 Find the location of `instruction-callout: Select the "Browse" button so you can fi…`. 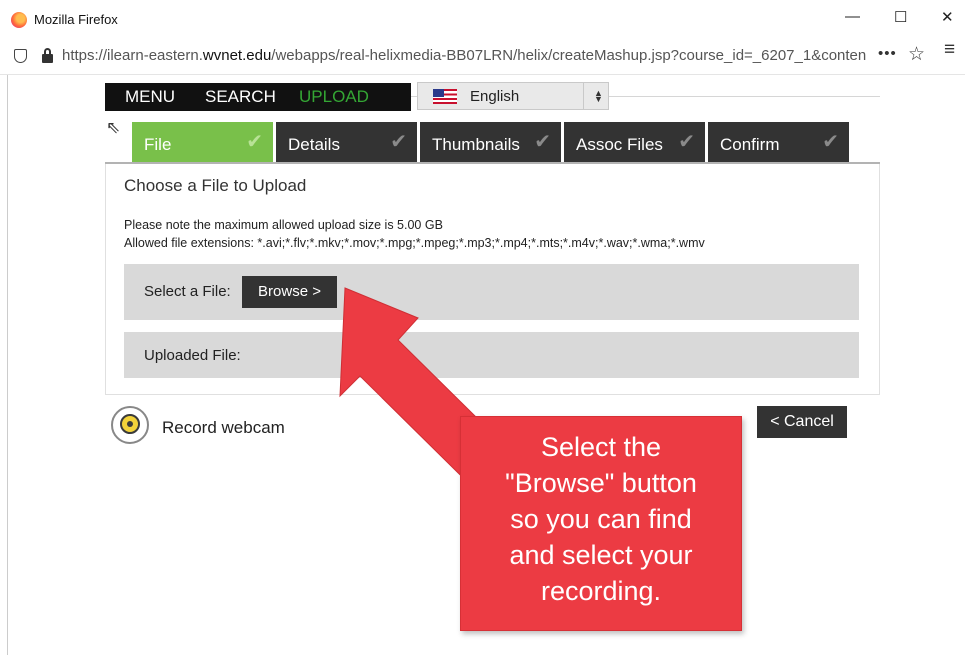

instruction-callout: Select the "Browse" button so you can fi… is located at coordinates (601, 523).